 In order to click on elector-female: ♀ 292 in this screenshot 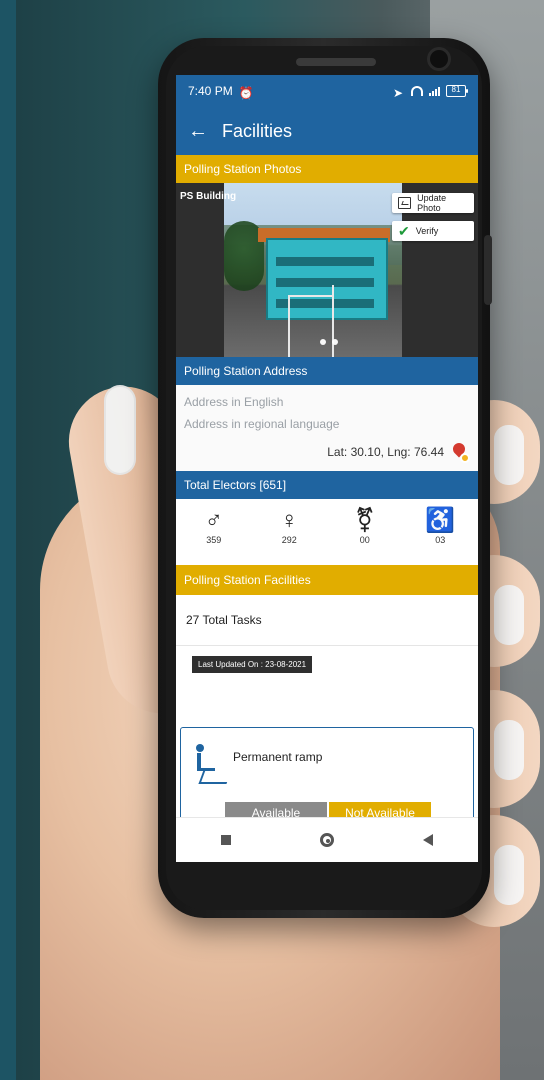, I will do `click(289, 526)`.